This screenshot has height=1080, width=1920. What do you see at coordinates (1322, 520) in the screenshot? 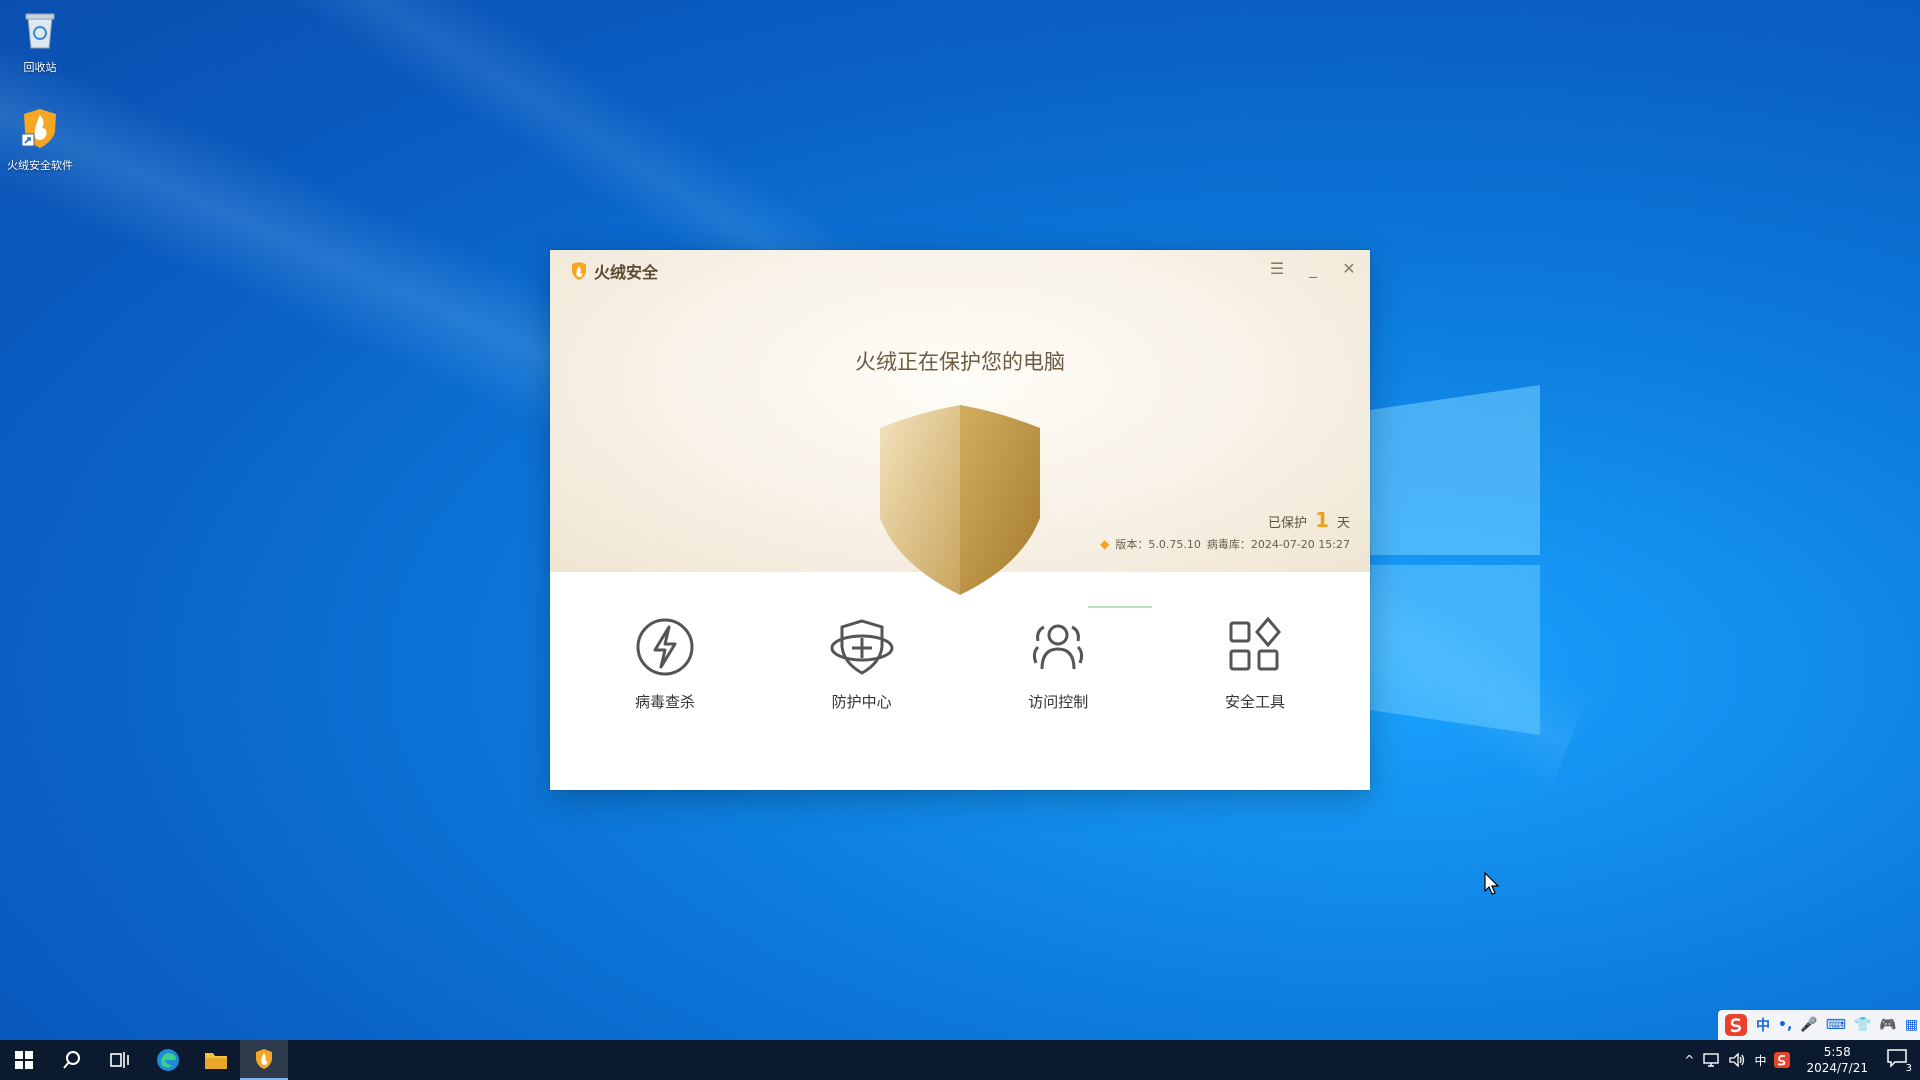
I see `protected-days-count: 1` at bounding box center [1322, 520].